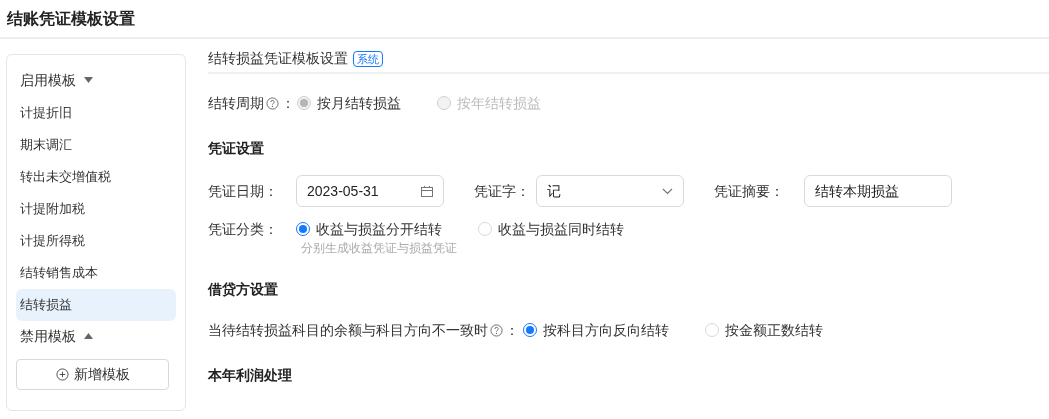  What do you see at coordinates (96, 241) in the screenshot?
I see `sidebar-item: 计提所得税` at bounding box center [96, 241].